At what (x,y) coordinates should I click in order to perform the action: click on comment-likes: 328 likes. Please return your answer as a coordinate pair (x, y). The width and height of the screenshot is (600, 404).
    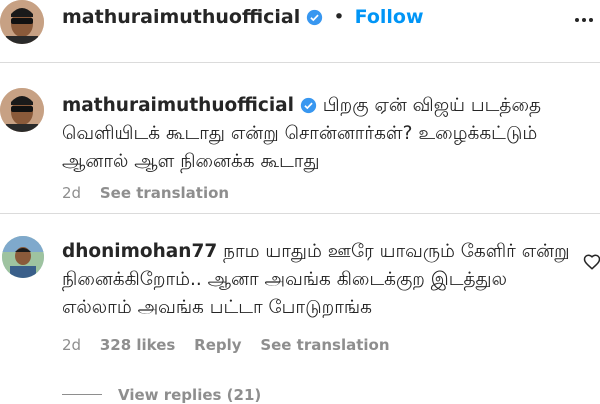
    Looking at the image, I should click on (138, 345).